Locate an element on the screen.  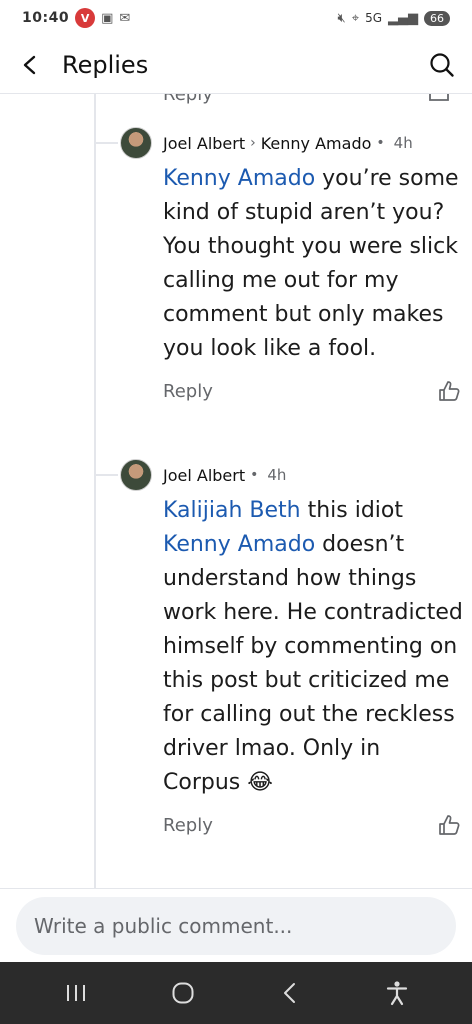
status-bar: 10:40 V ▣ ✉ 🔇︎ ⌖ 5G ▂▄▆ 66 is located at coordinates (236, 18).